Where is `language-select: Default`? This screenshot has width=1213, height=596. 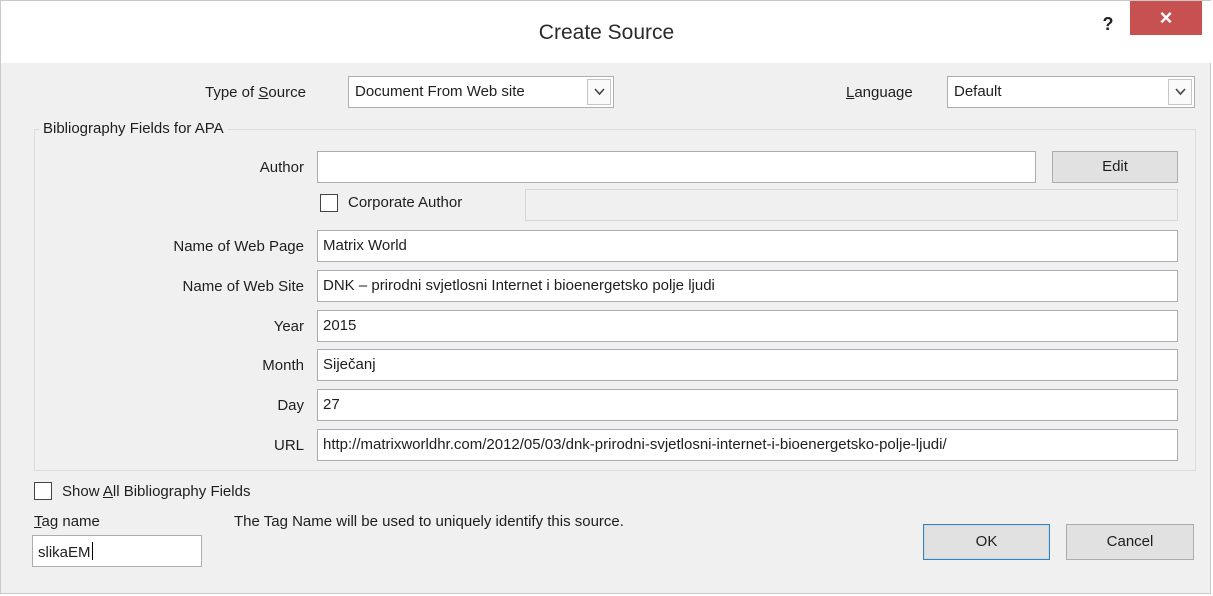
language-select: Default is located at coordinates (1071, 92).